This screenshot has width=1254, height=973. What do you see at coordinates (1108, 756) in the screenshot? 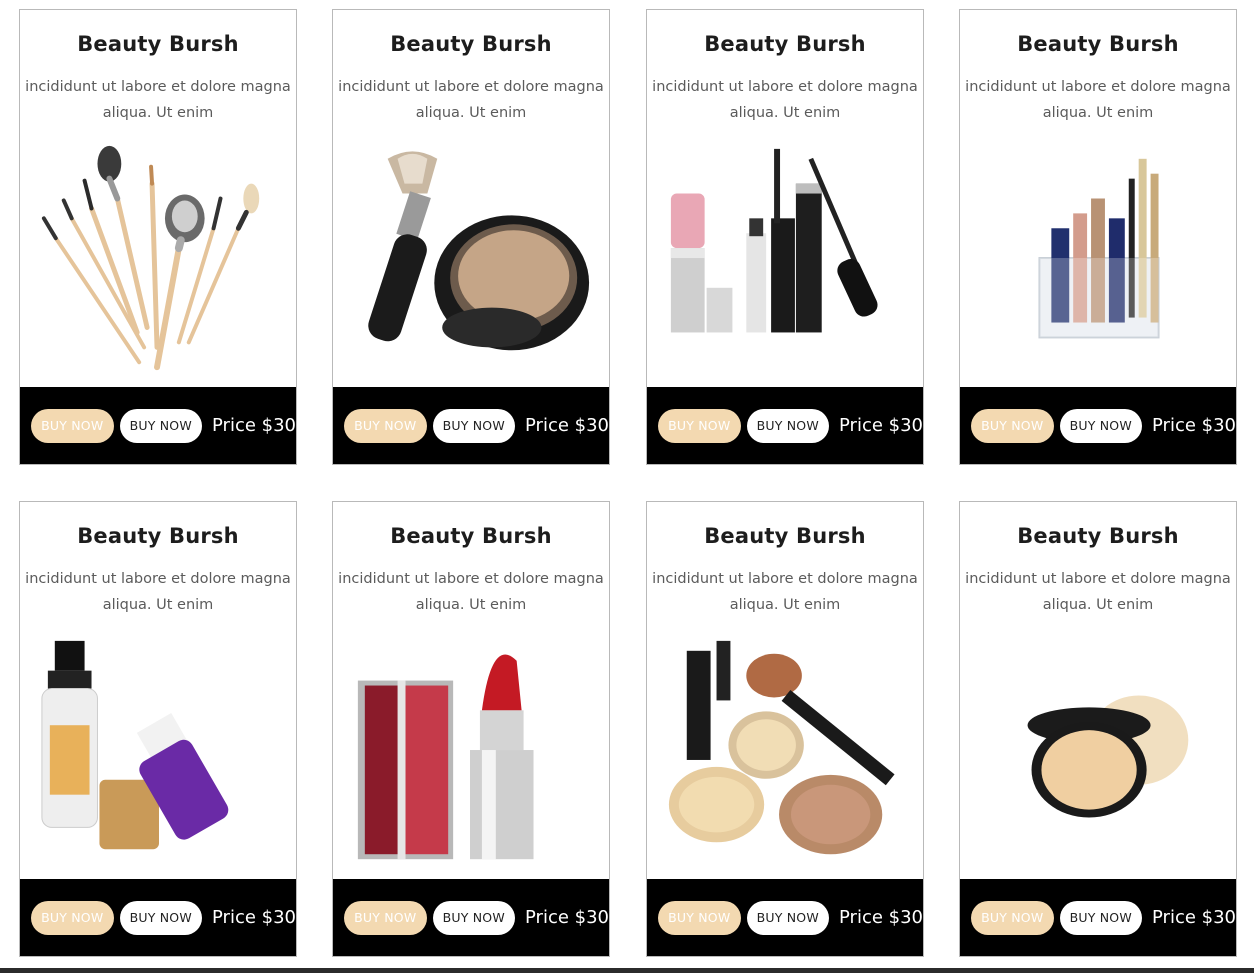
I see `compact-powder-illustration` at bounding box center [1108, 756].